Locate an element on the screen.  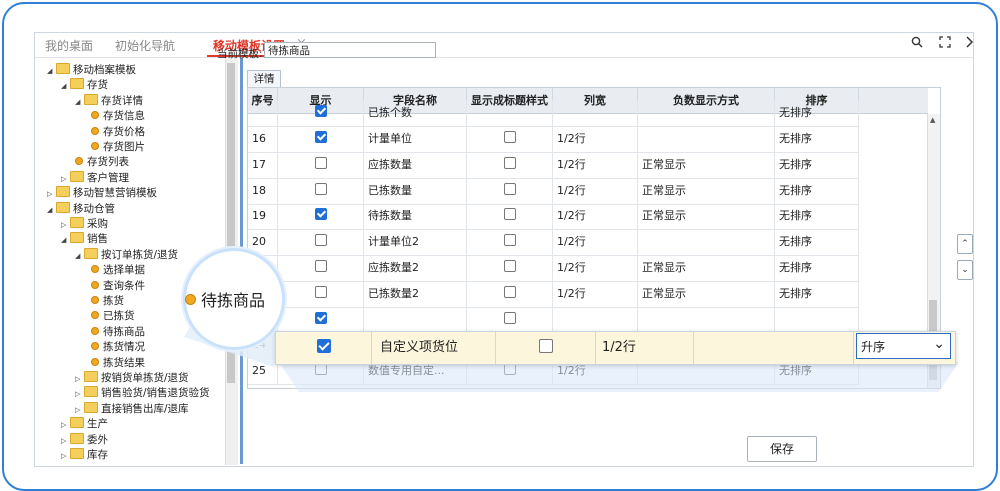
tree-node: ▷ 库存 is located at coordinates (84, 455).